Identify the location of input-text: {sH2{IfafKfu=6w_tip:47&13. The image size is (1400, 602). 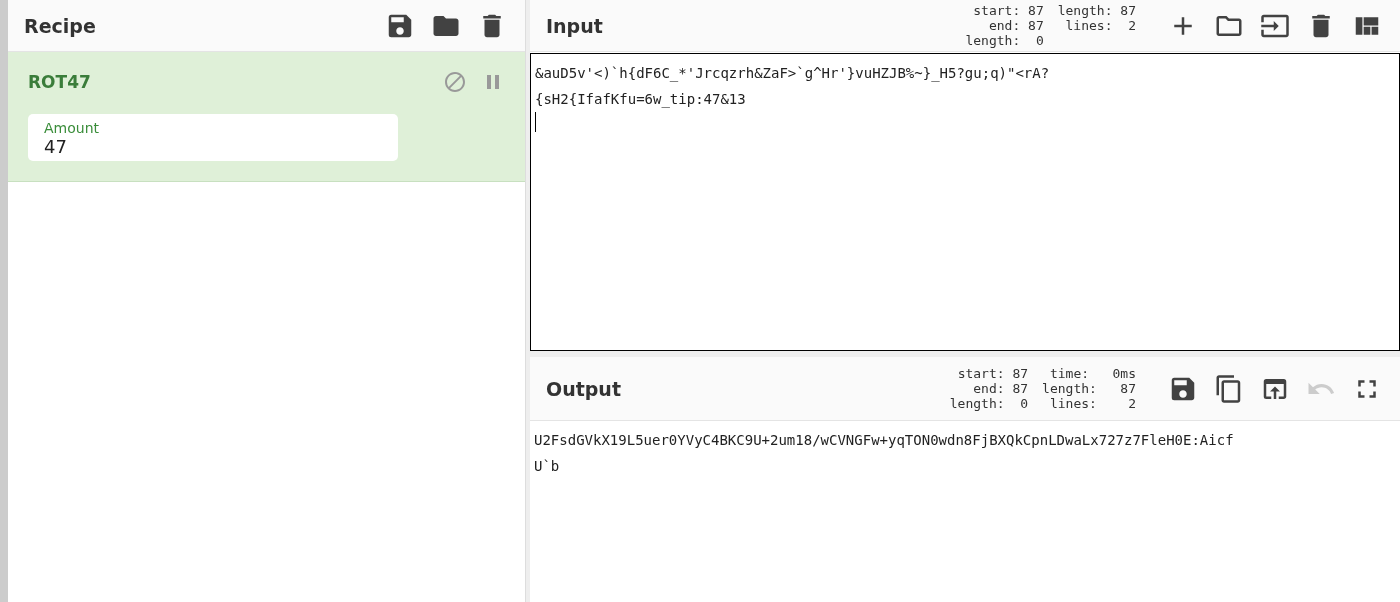
(641, 100).